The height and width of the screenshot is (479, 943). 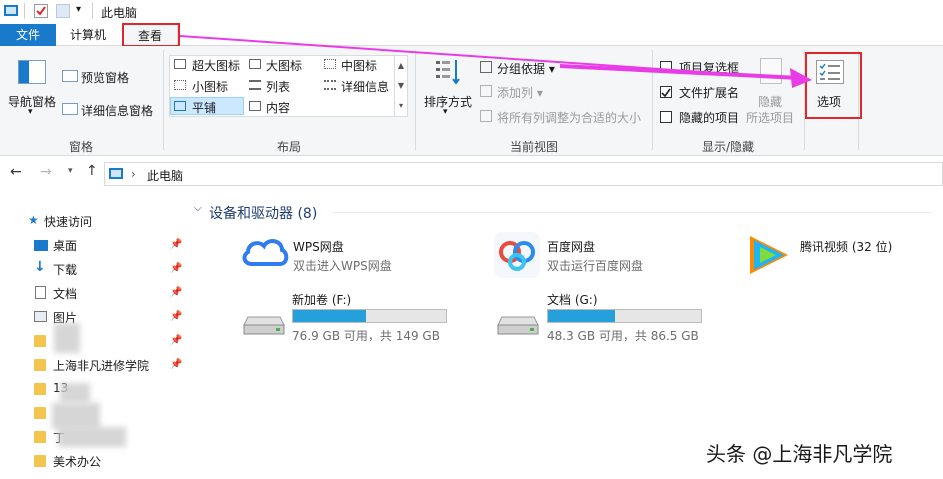 What do you see at coordinates (101, 365) in the screenshot?
I see `sidebar-item-shanghai: 上海非凡进修学院` at bounding box center [101, 365].